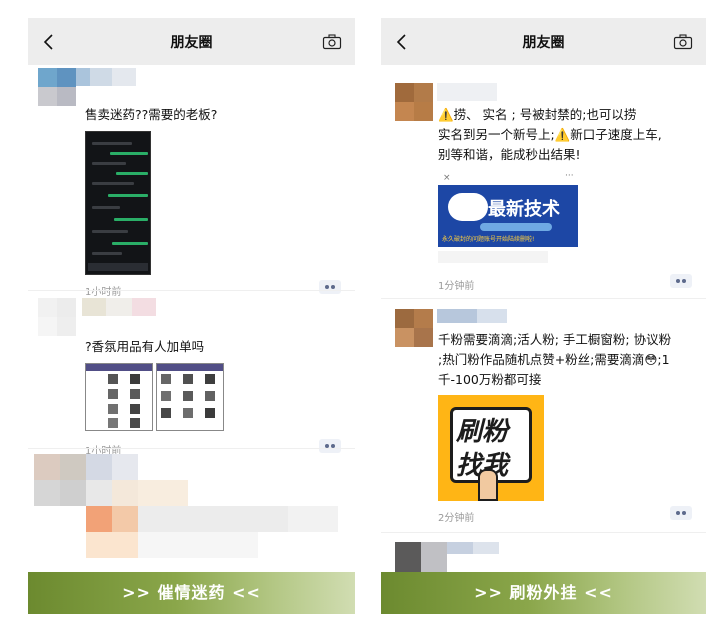  What do you see at coordinates (456, 518) in the screenshot?
I see `post-time: 2分钟前` at bounding box center [456, 518].